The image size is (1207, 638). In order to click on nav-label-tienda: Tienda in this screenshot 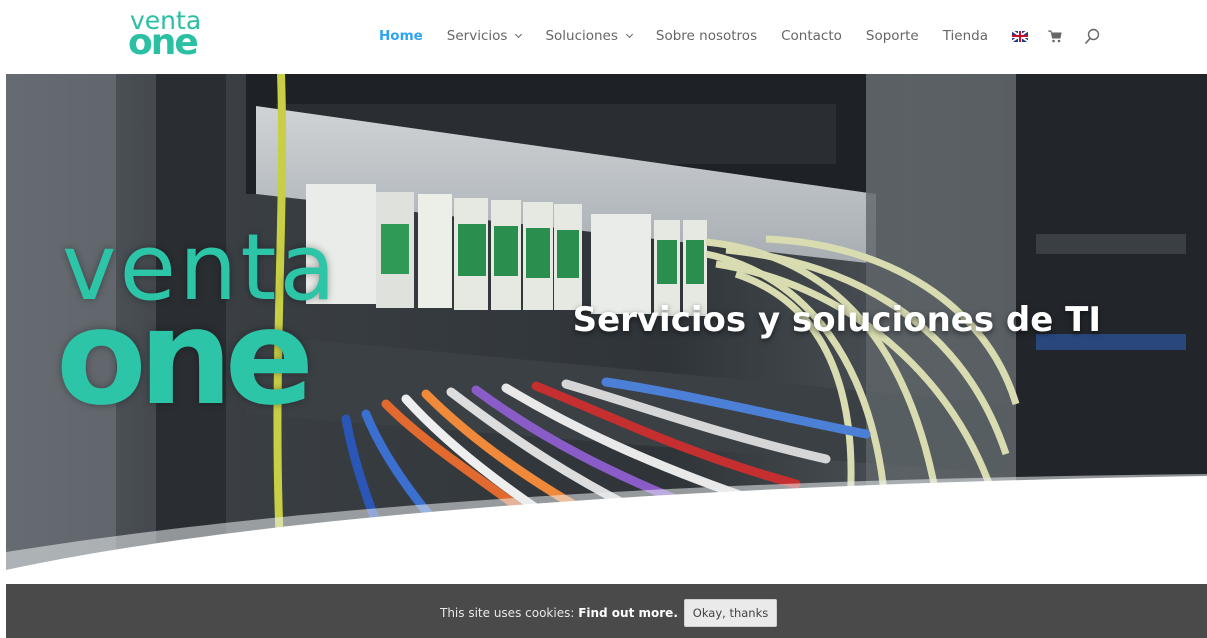, I will do `click(965, 36)`.